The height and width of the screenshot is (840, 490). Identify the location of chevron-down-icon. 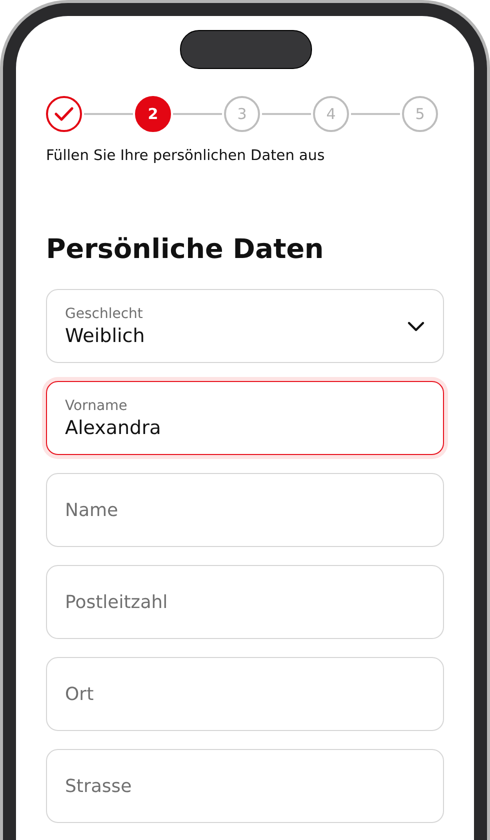
(416, 326).